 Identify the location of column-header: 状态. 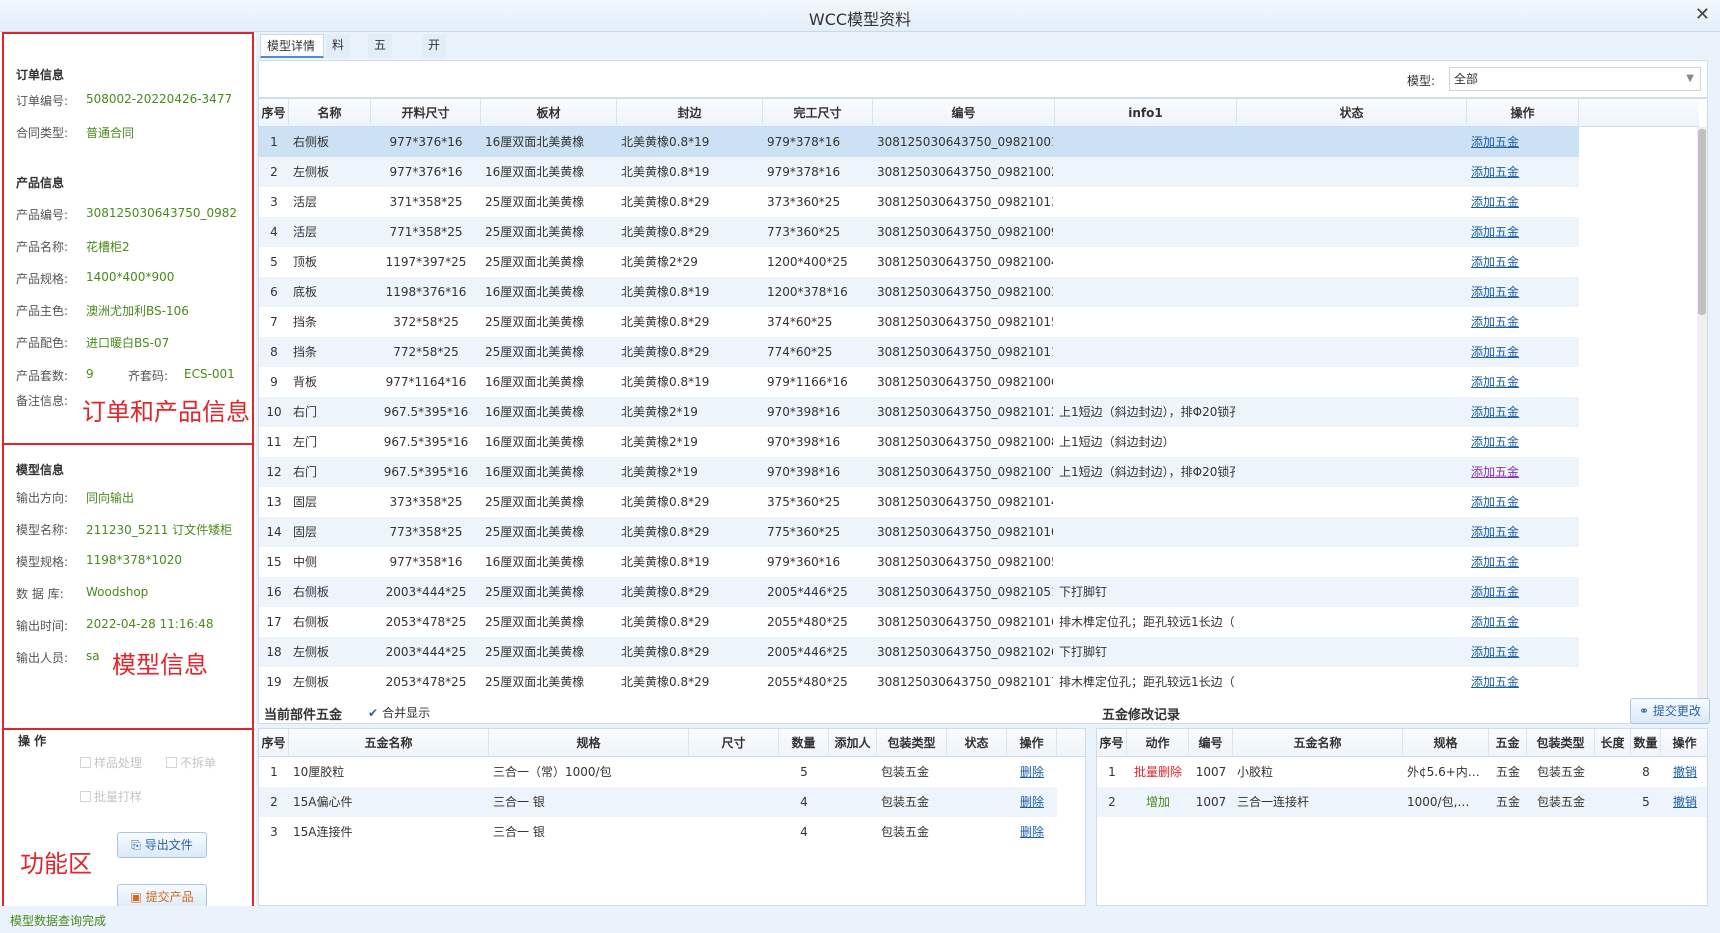
(977, 743).